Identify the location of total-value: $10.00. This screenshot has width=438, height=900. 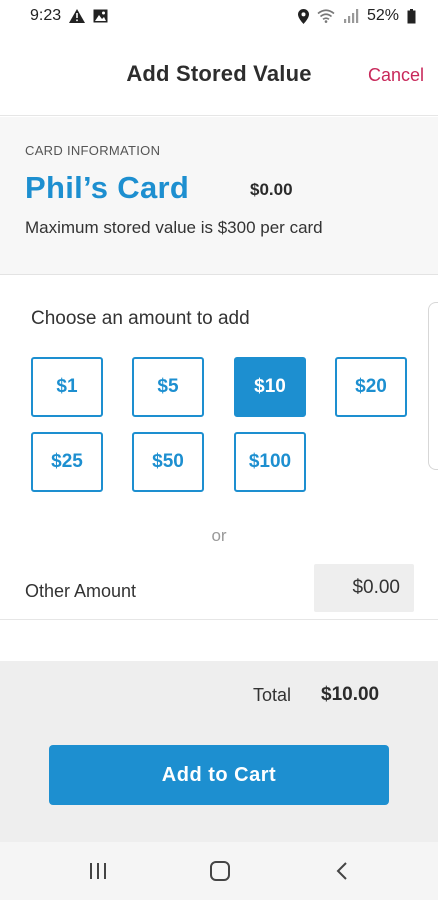
(350, 694).